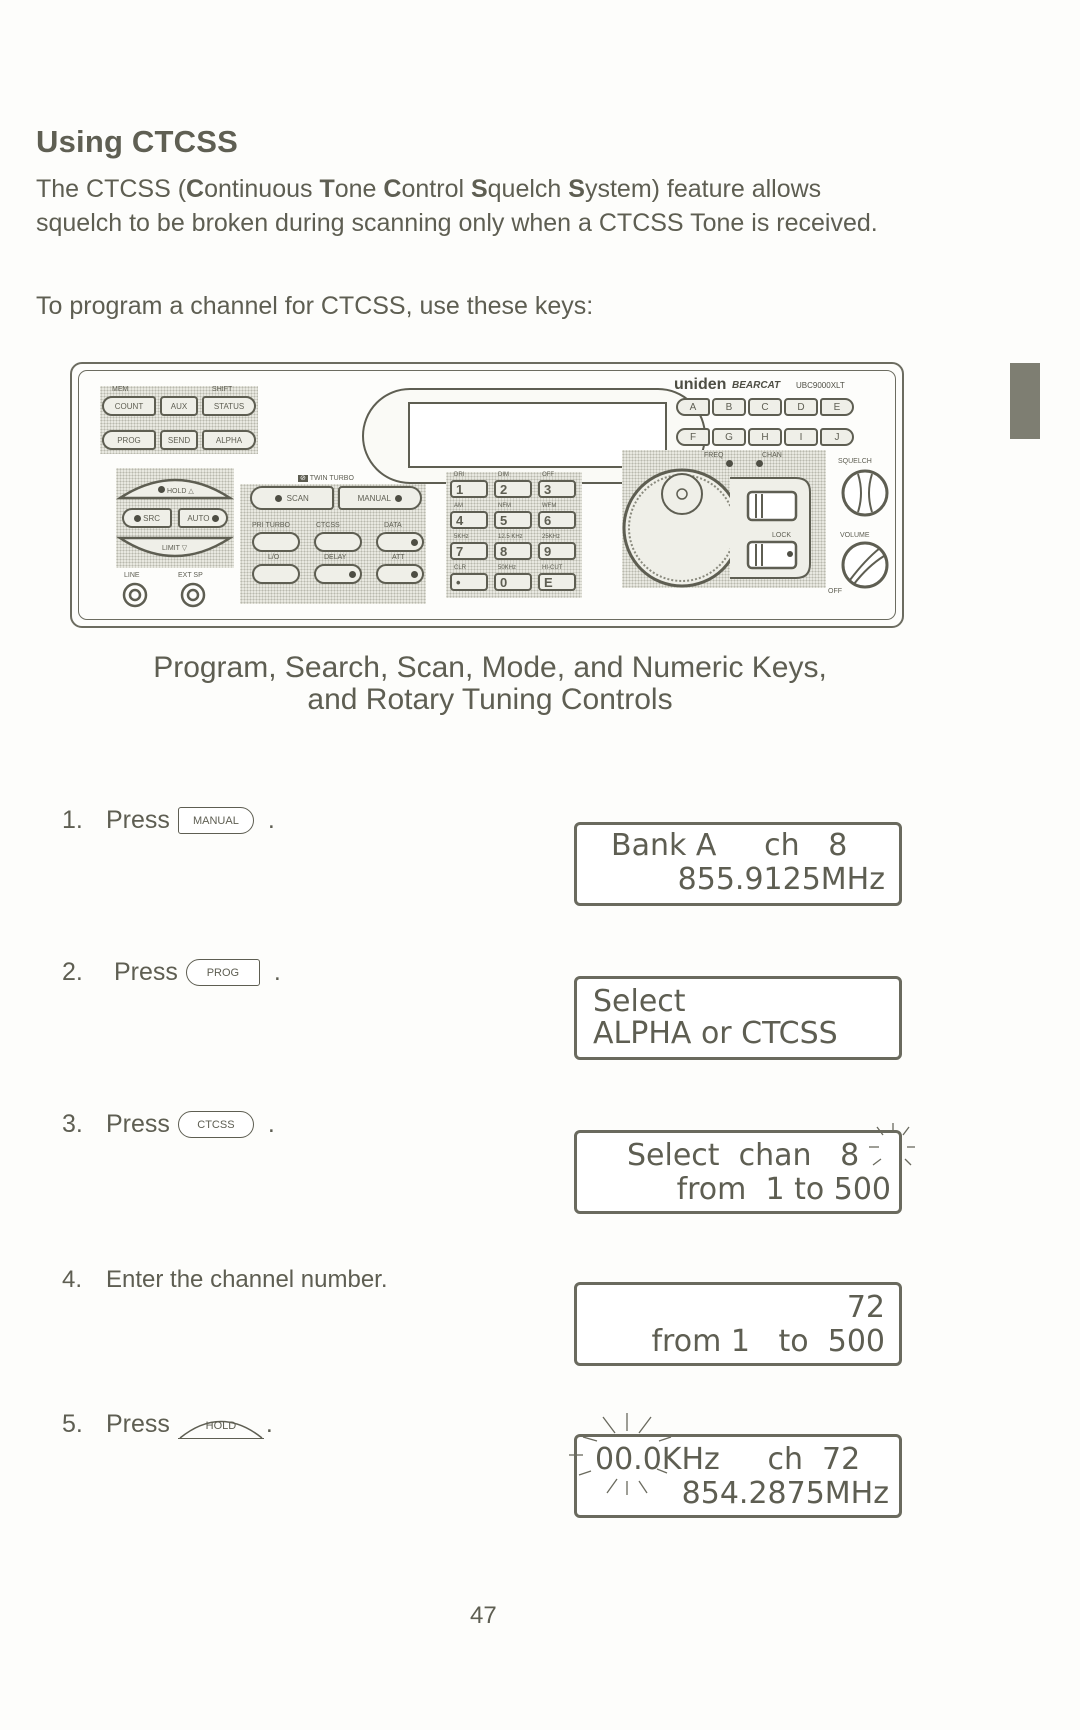  What do you see at coordinates (528, 189) in the screenshot?
I see `intro-text: quelch` at bounding box center [528, 189].